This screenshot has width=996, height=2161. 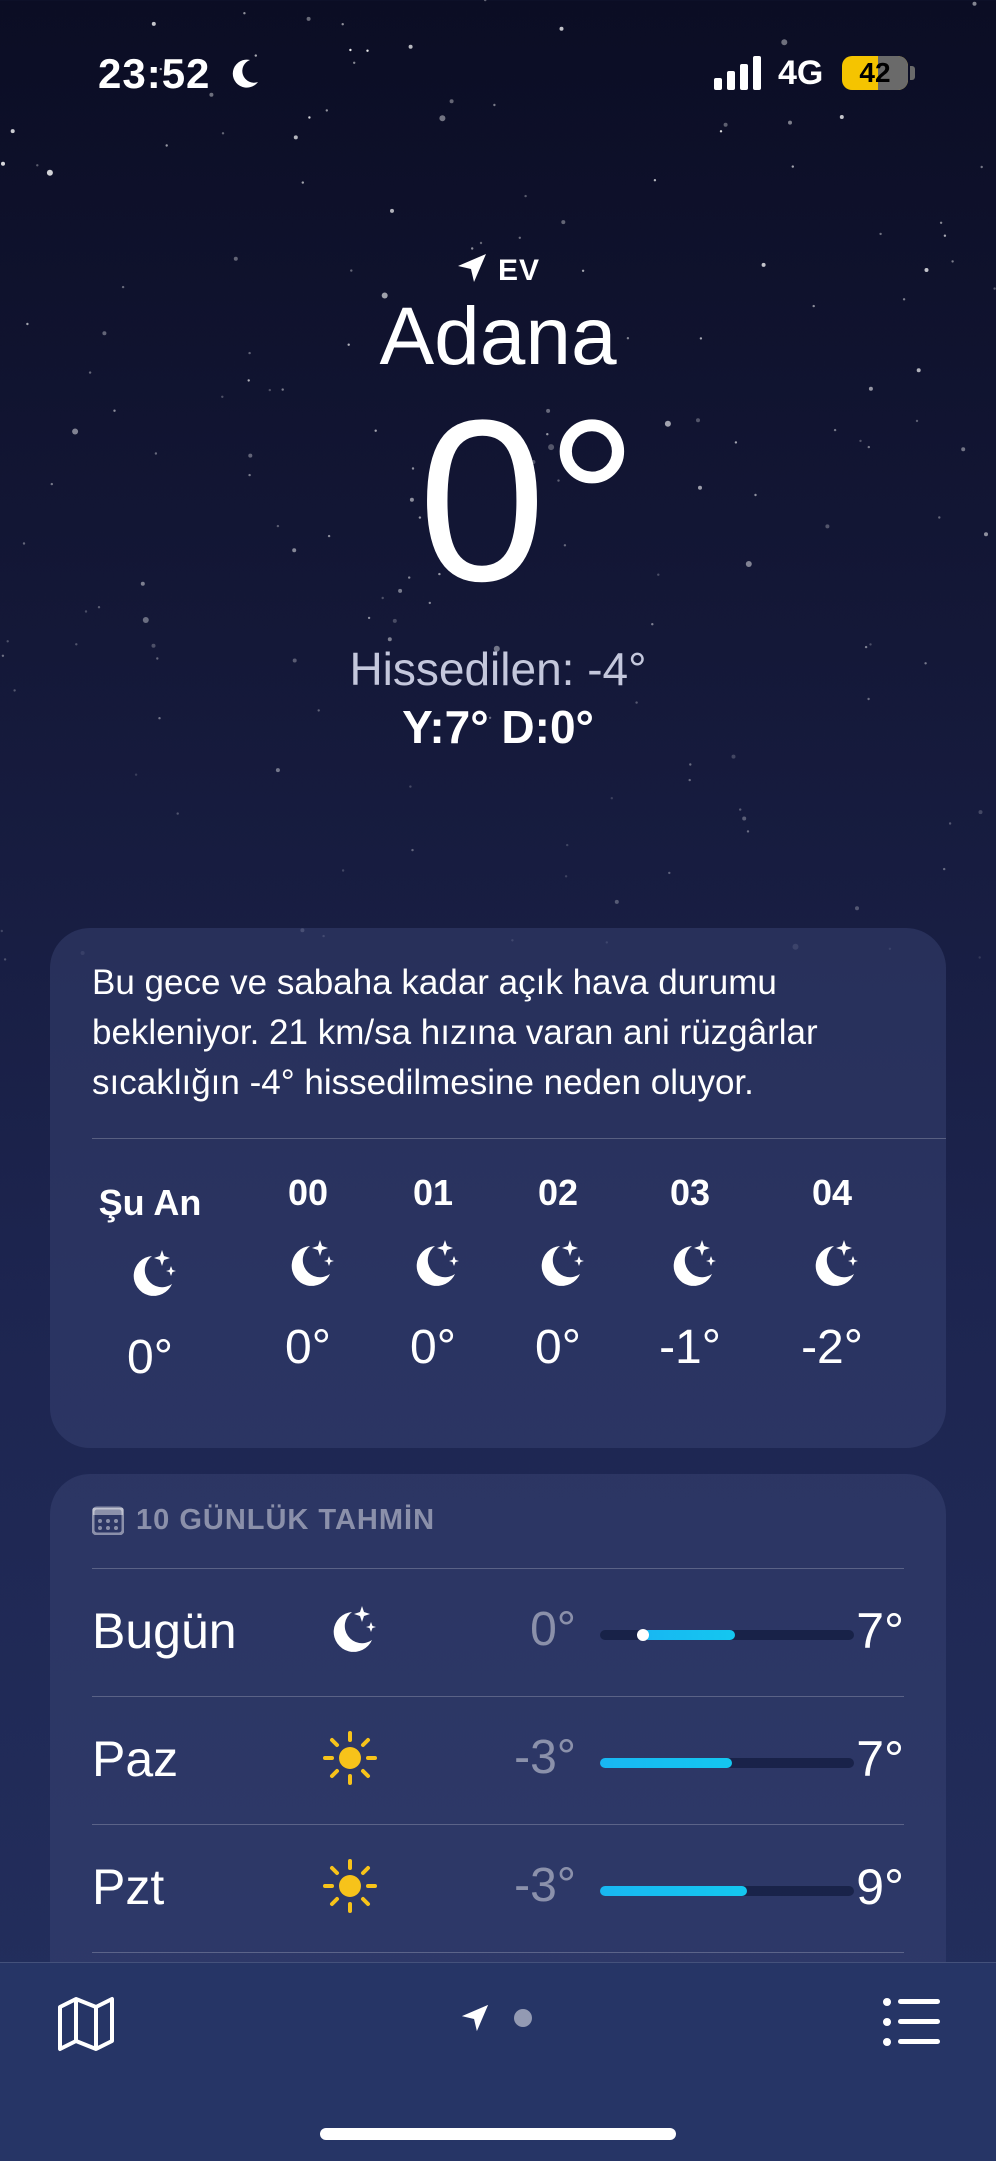 What do you see at coordinates (875, 73) in the screenshot?
I see `battery-icon: 42` at bounding box center [875, 73].